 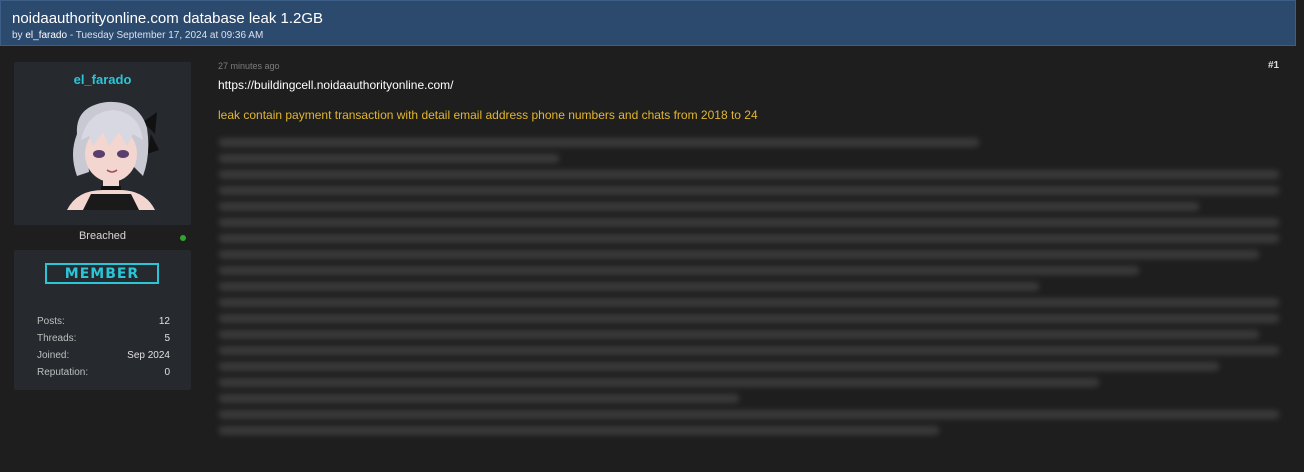 What do you see at coordinates (167, 372) in the screenshot?
I see `stat-value: 0` at bounding box center [167, 372].